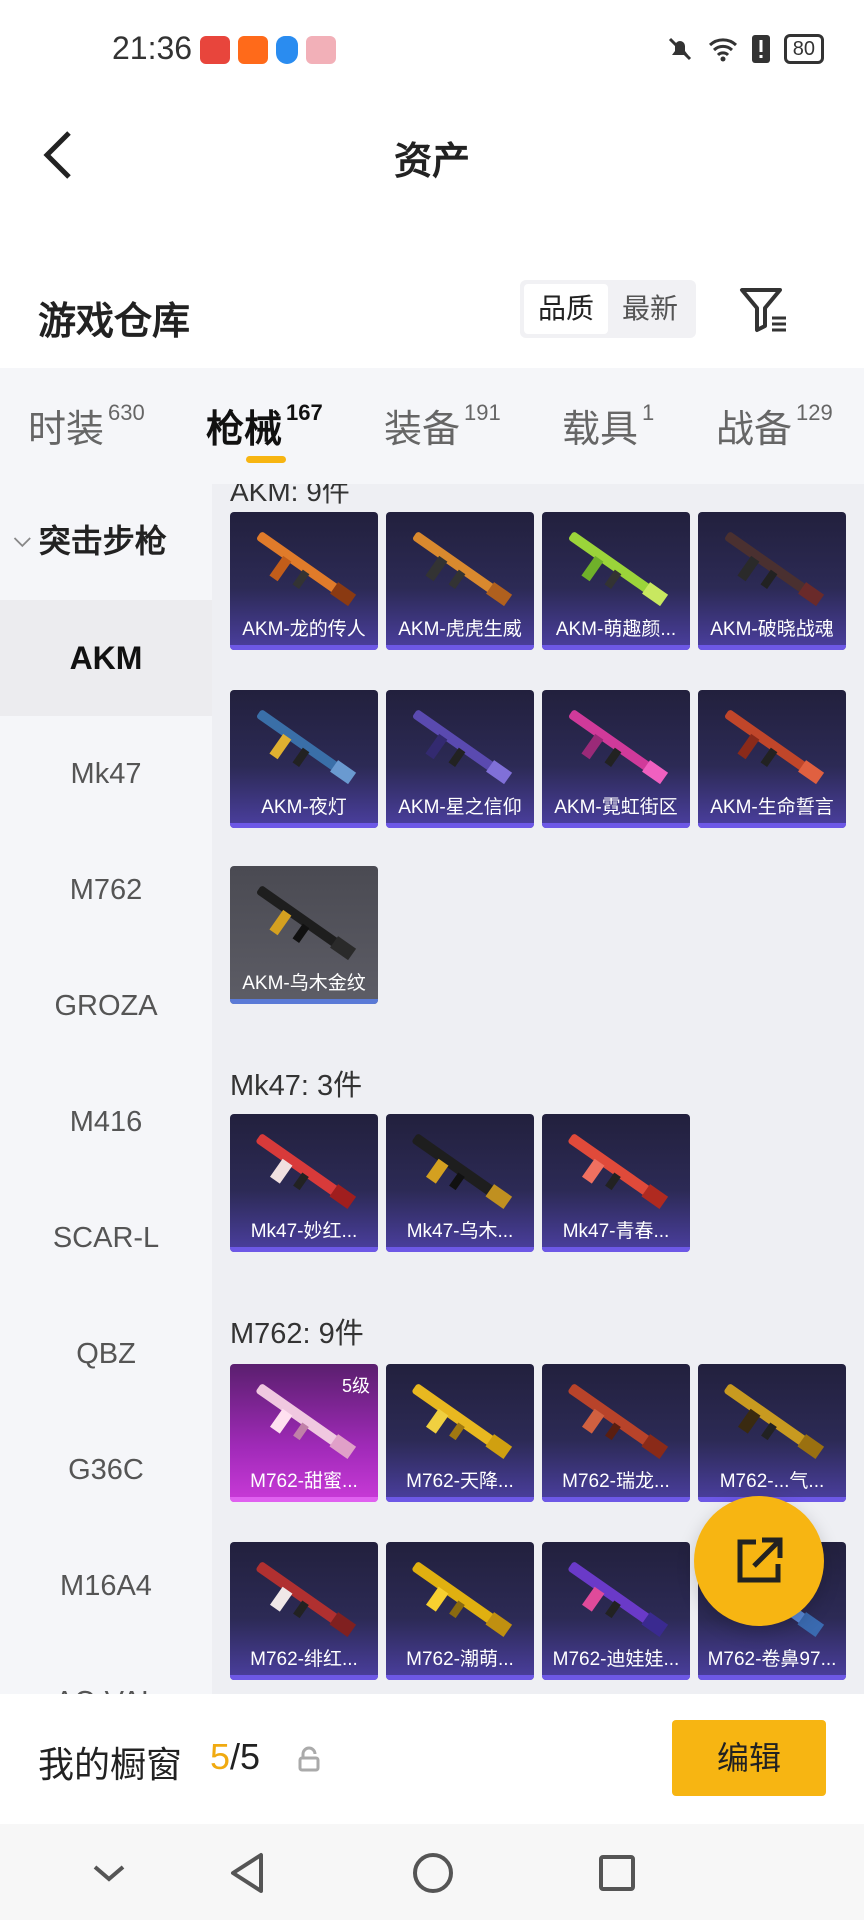  Describe the element at coordinates (754, 430) in the screenshot. I see `tab-label: 战备` at that location.